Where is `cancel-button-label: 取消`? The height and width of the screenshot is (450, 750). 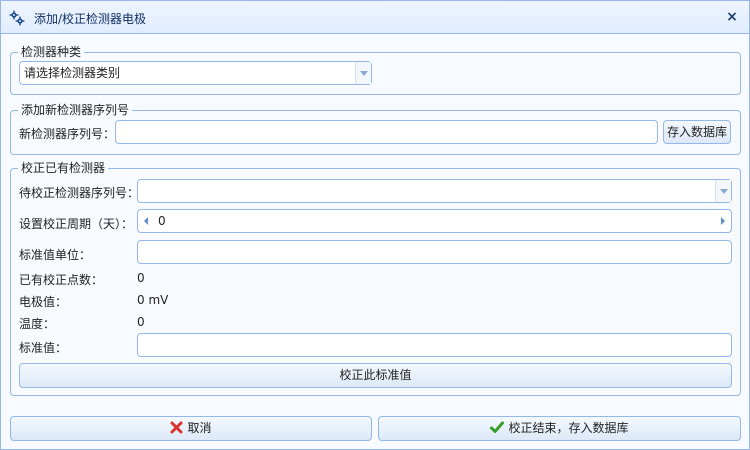 cancel-button-label: 取消 is located at coordinates (199, 428).